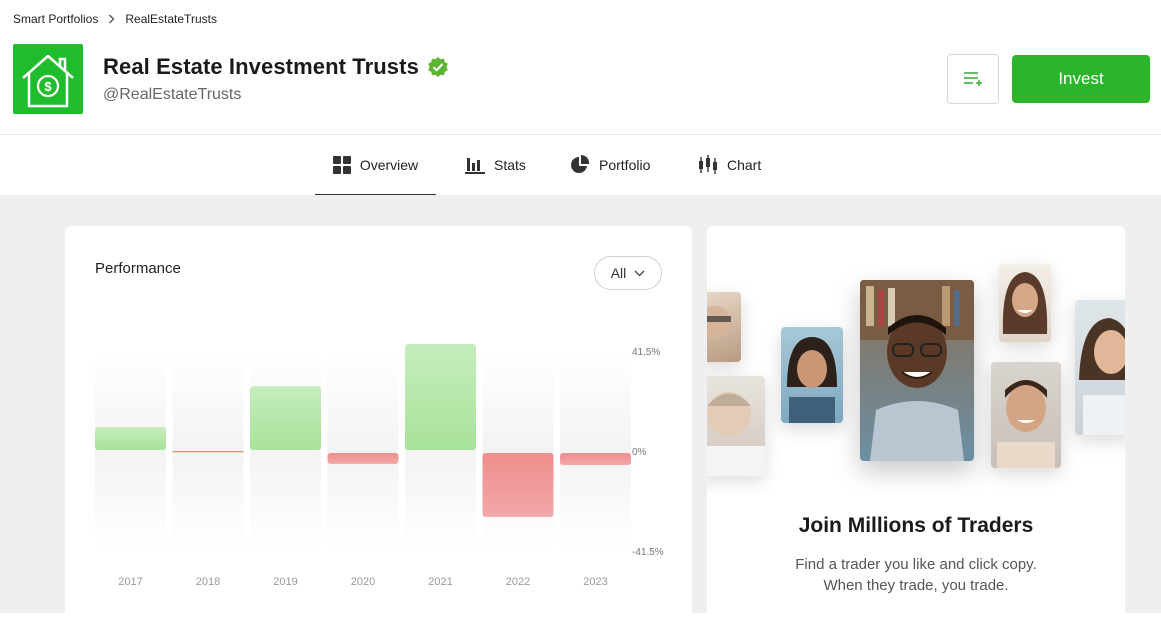 This screenshot has width=1161, height=626. Describe the element at coordinates (55, 19) in the screenshot. I see `breadcrumb-smart-portfolios: Smart Portfolios` at that location.